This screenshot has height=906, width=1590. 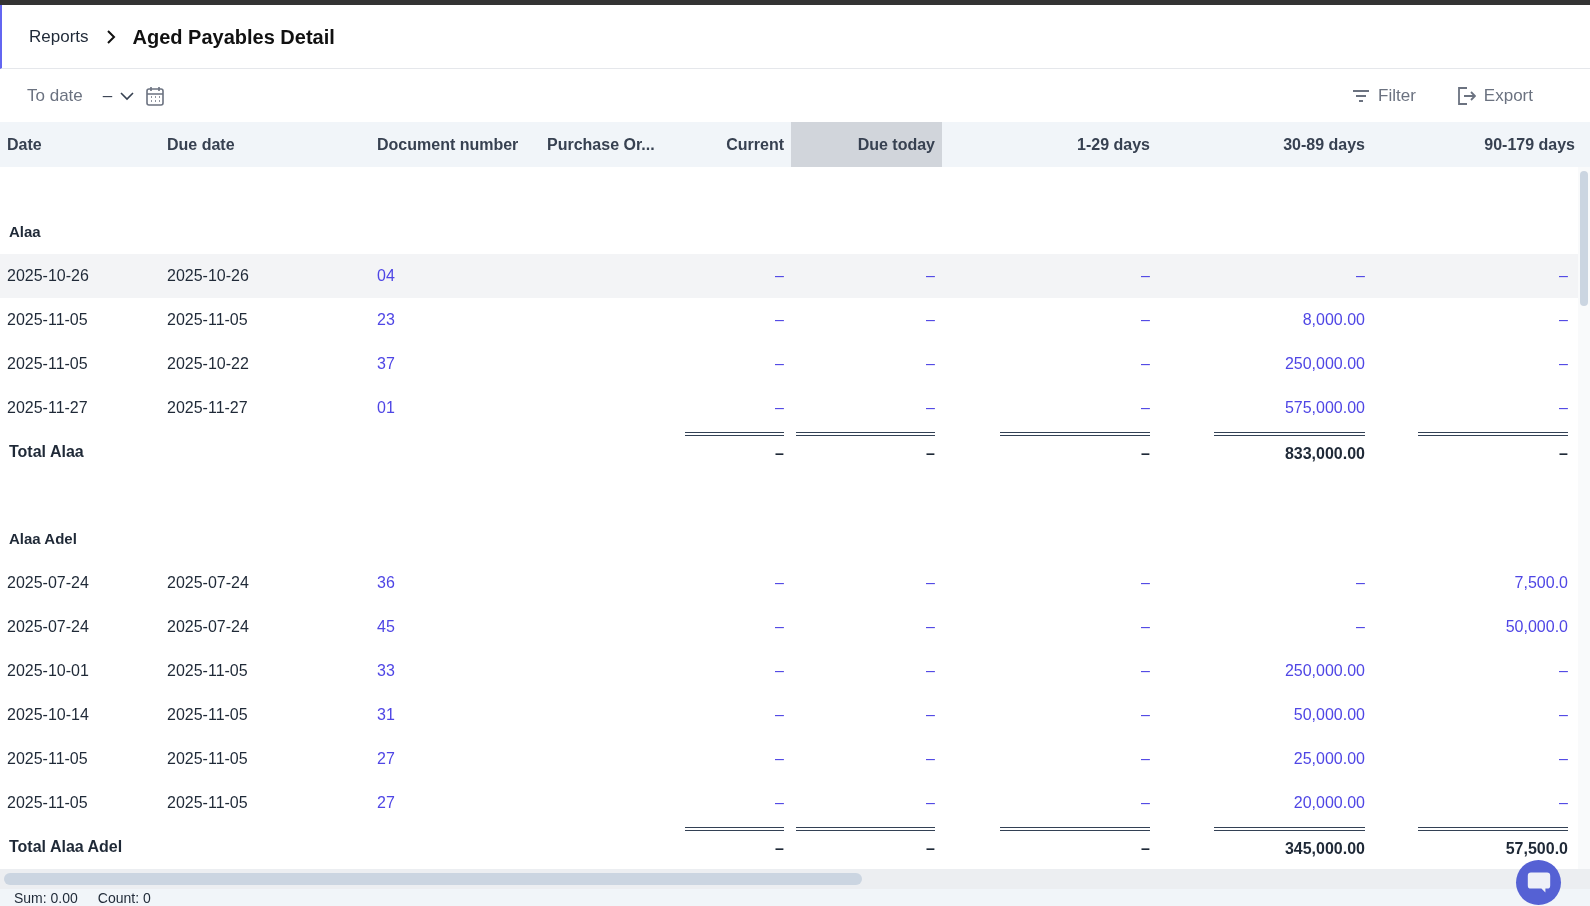 What do you see at coordinates (386, 583) in the screenshot?
I see `document-link: 36` at bounding box center [386, 583].